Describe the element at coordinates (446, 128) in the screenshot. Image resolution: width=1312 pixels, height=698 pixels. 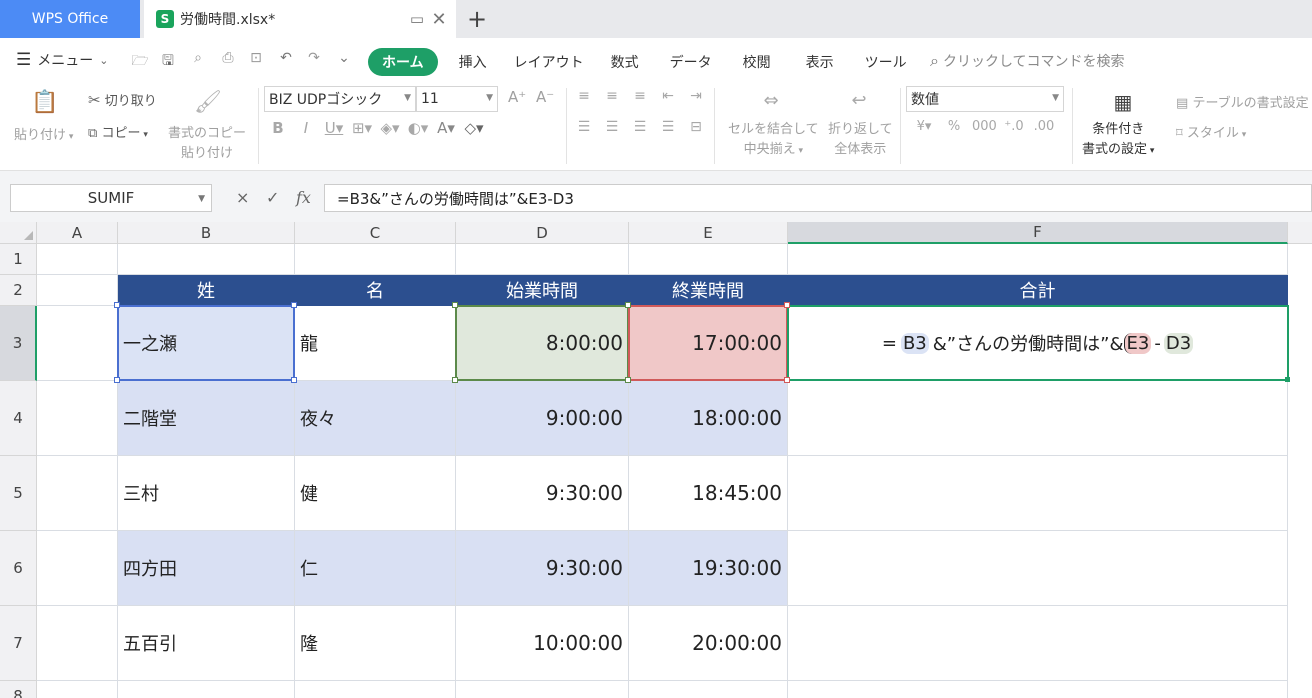
I see `font-color-icon: A▾` at that location.